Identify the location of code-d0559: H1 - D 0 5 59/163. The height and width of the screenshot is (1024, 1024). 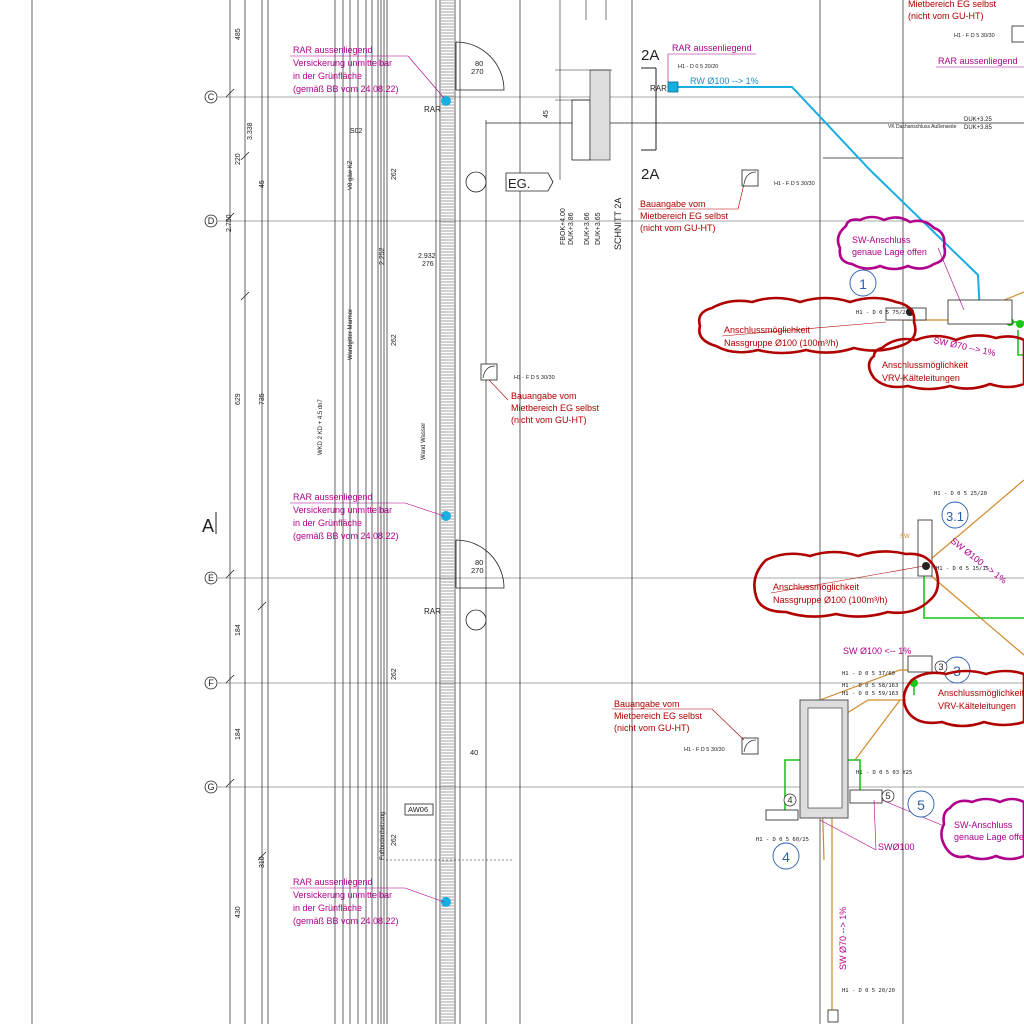
(870, 694).